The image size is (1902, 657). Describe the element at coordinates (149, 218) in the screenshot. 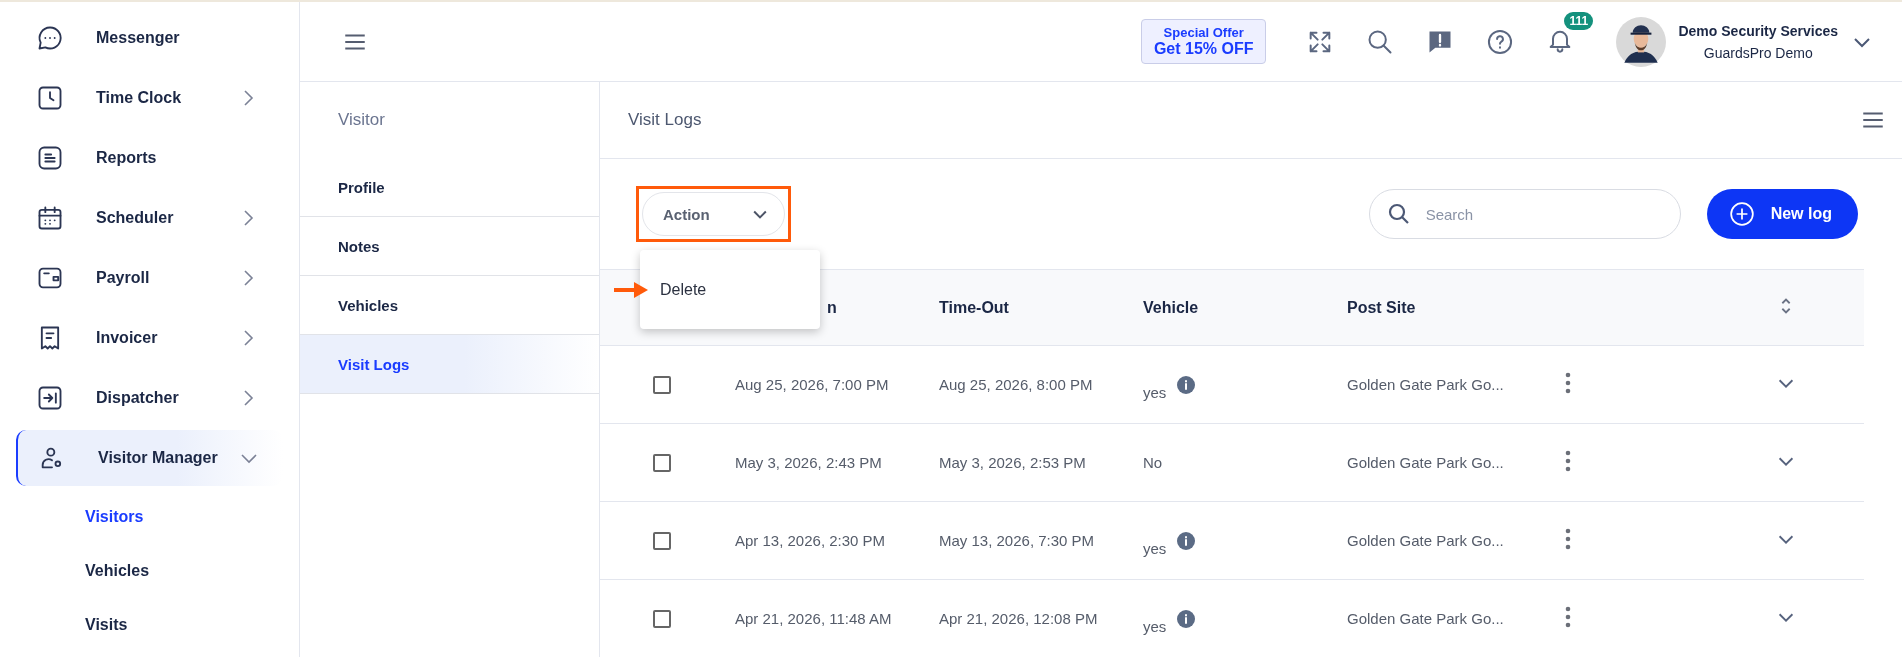

I see `sidebar-item: Scheduler` at that location.